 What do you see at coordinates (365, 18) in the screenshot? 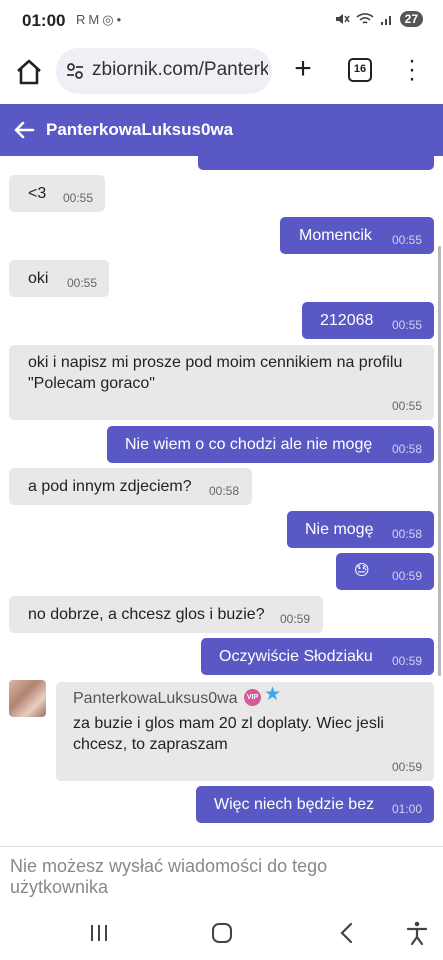
I see `wifi-icon` at bounding box center [365, 18].